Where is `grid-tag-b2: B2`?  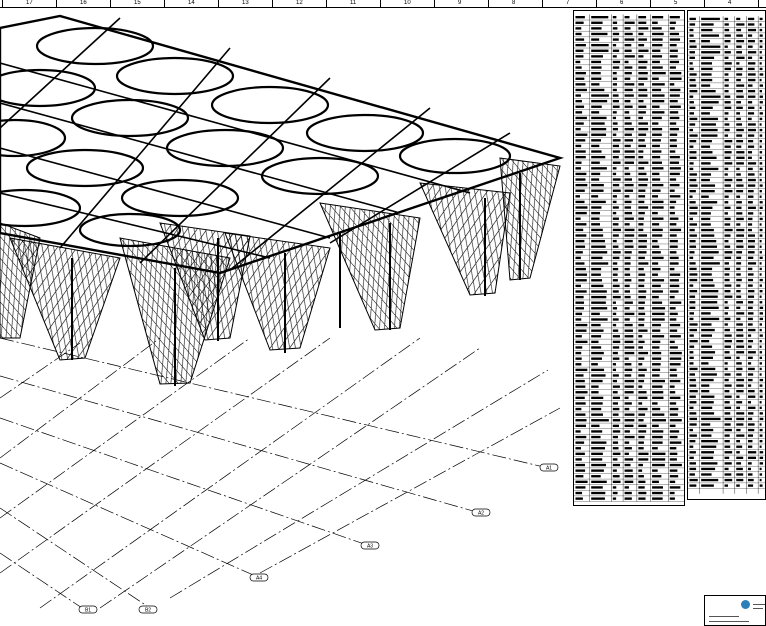
grid-tag-b2: B2 is located at coordinates (148, 609).